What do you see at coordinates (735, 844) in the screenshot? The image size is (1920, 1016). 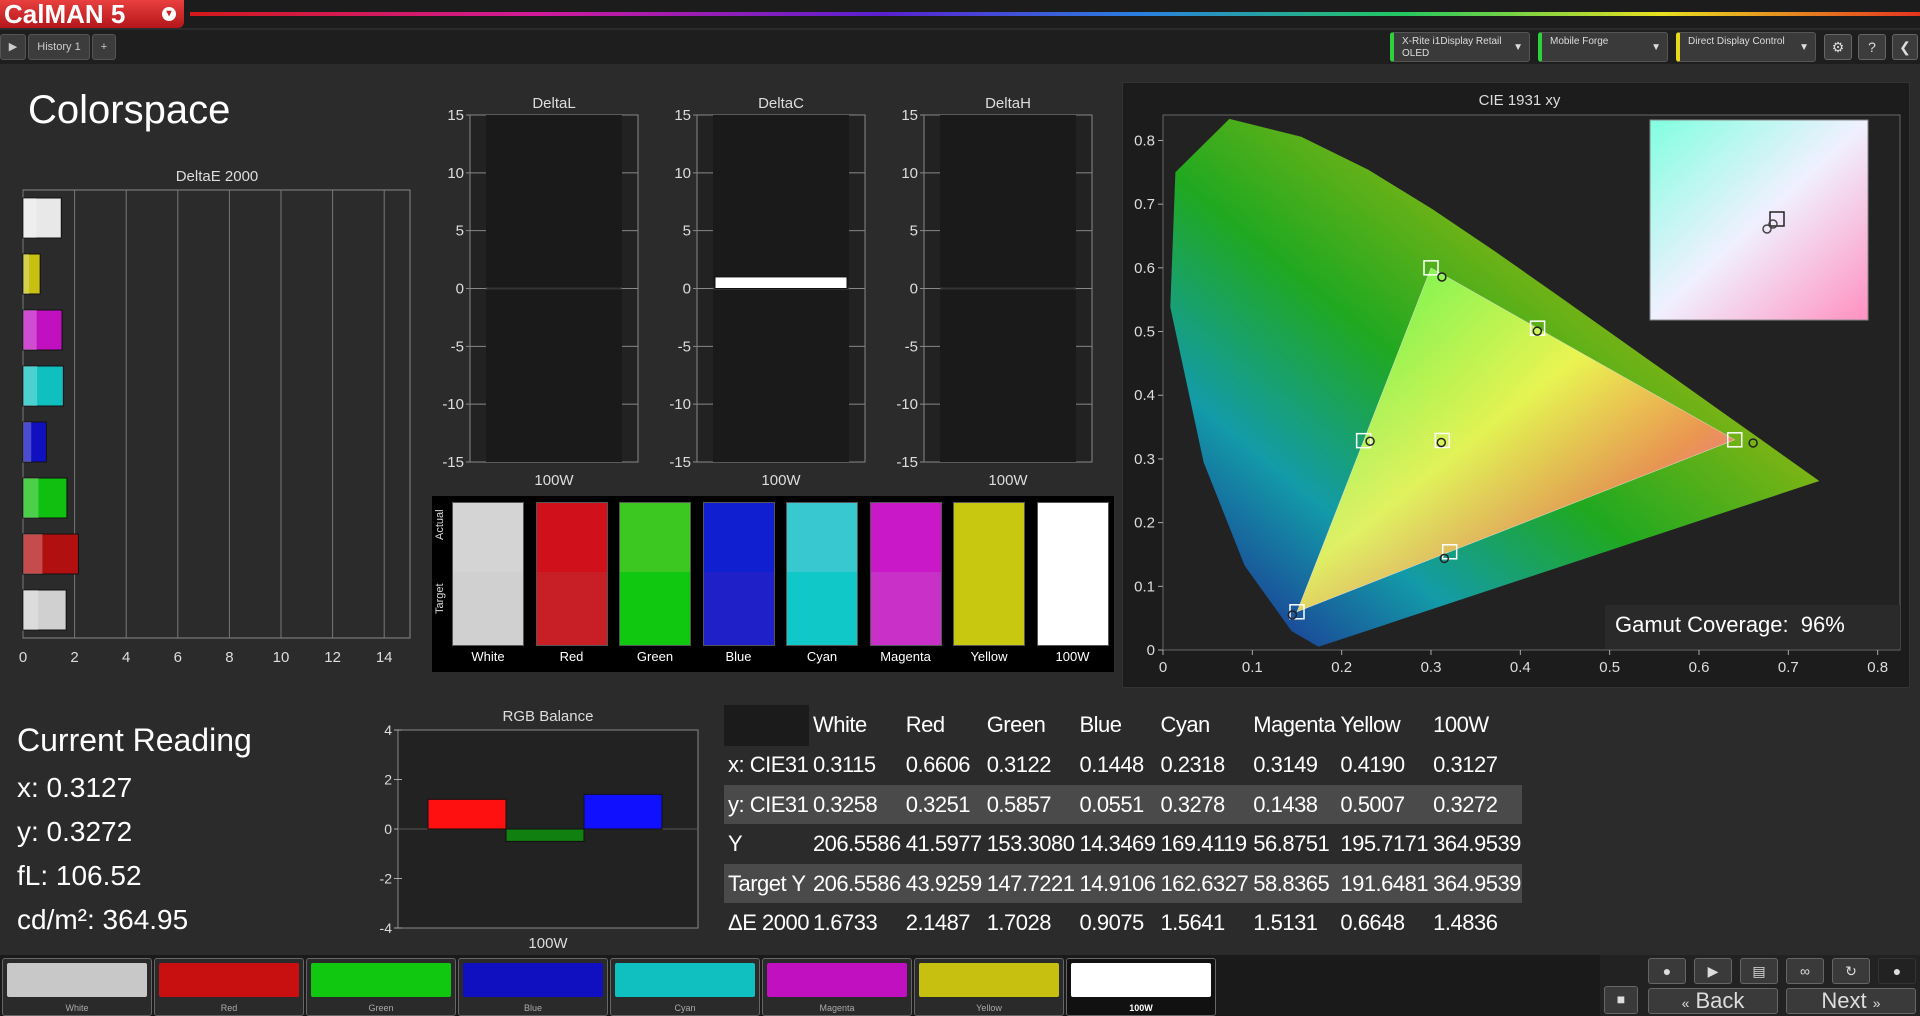 I see `row-header: Y` at bounding box center [735, 844].